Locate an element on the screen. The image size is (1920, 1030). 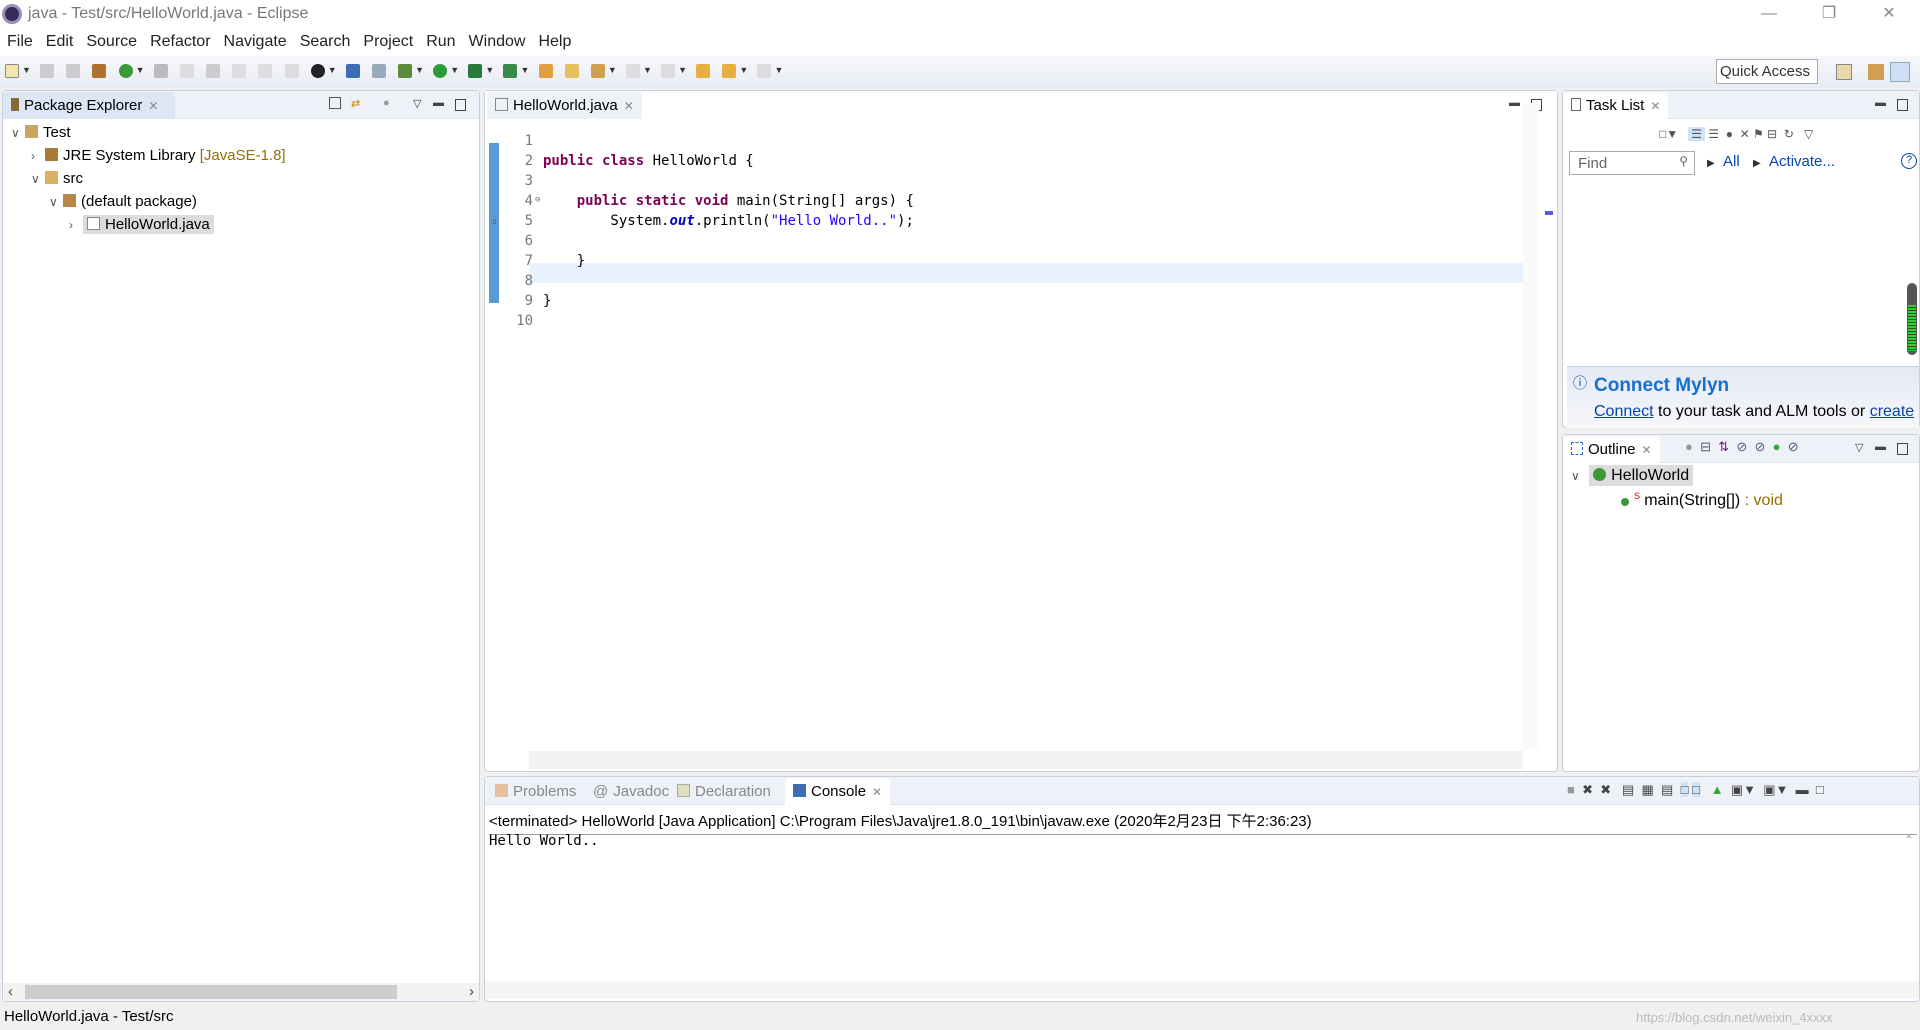
restore-window-button: ❐ is located at coordinates (1829, 14).